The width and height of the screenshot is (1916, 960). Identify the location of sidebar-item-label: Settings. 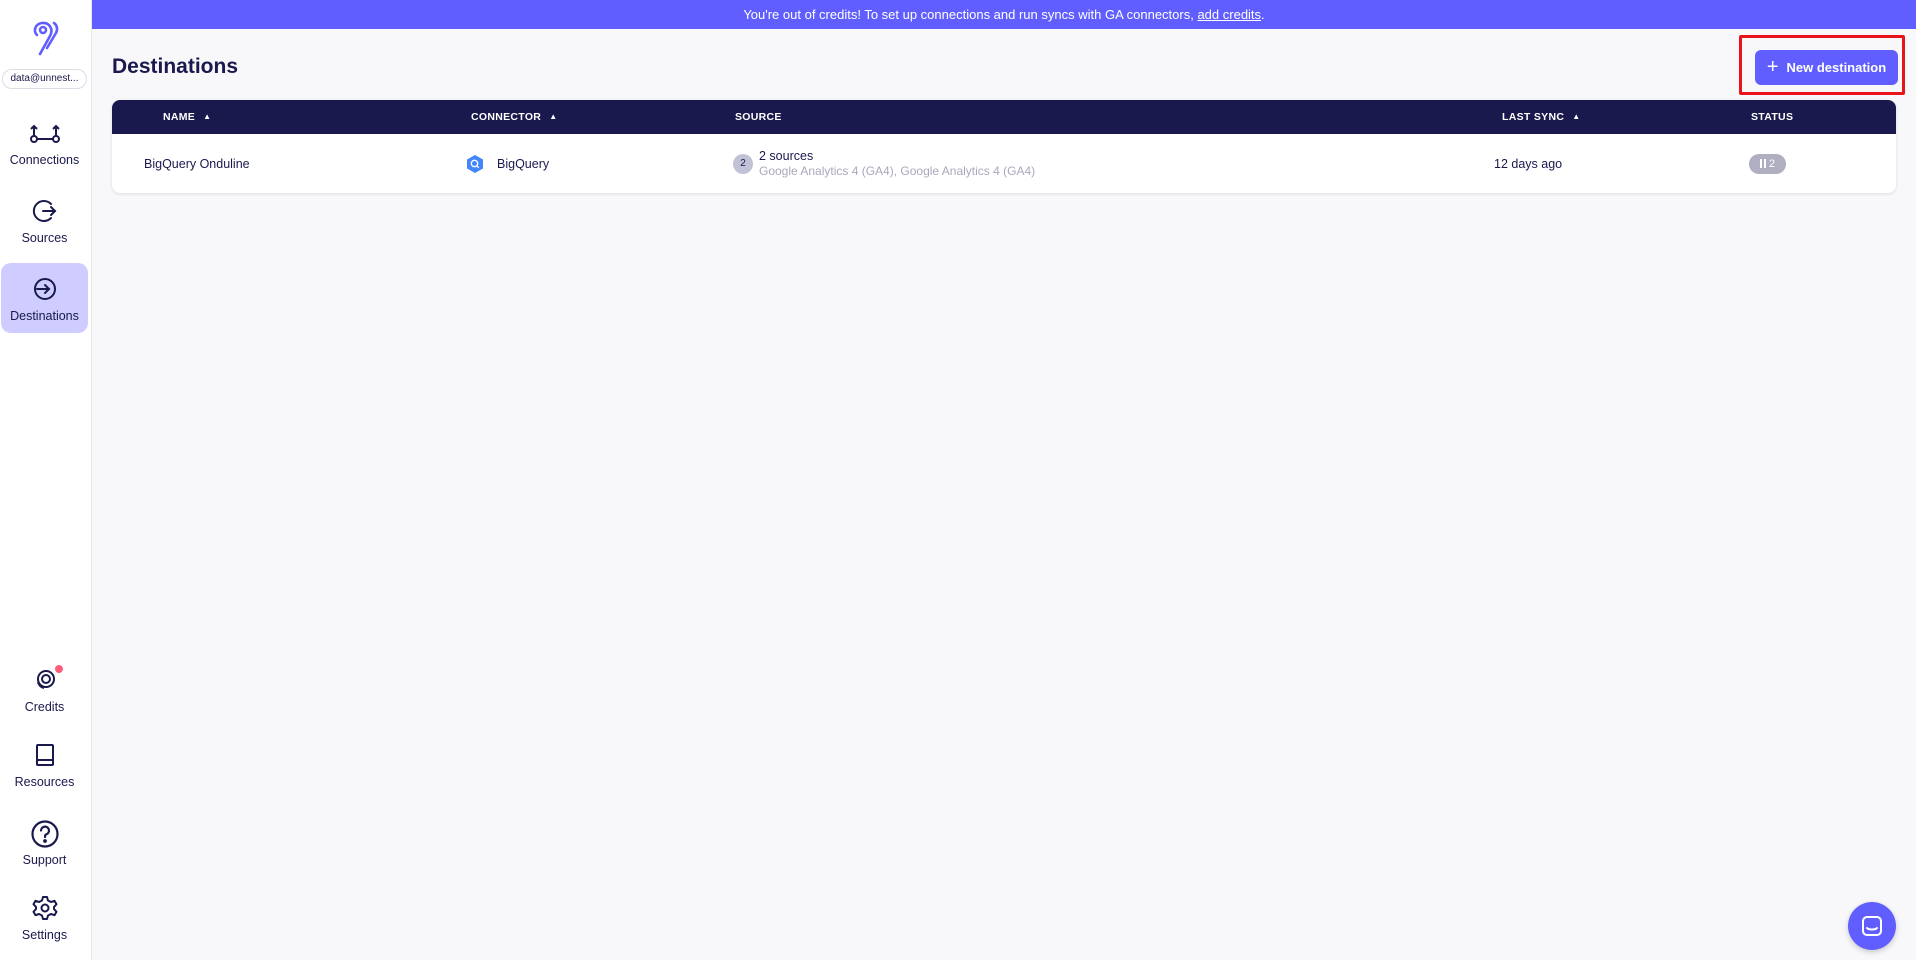
(44, 935).